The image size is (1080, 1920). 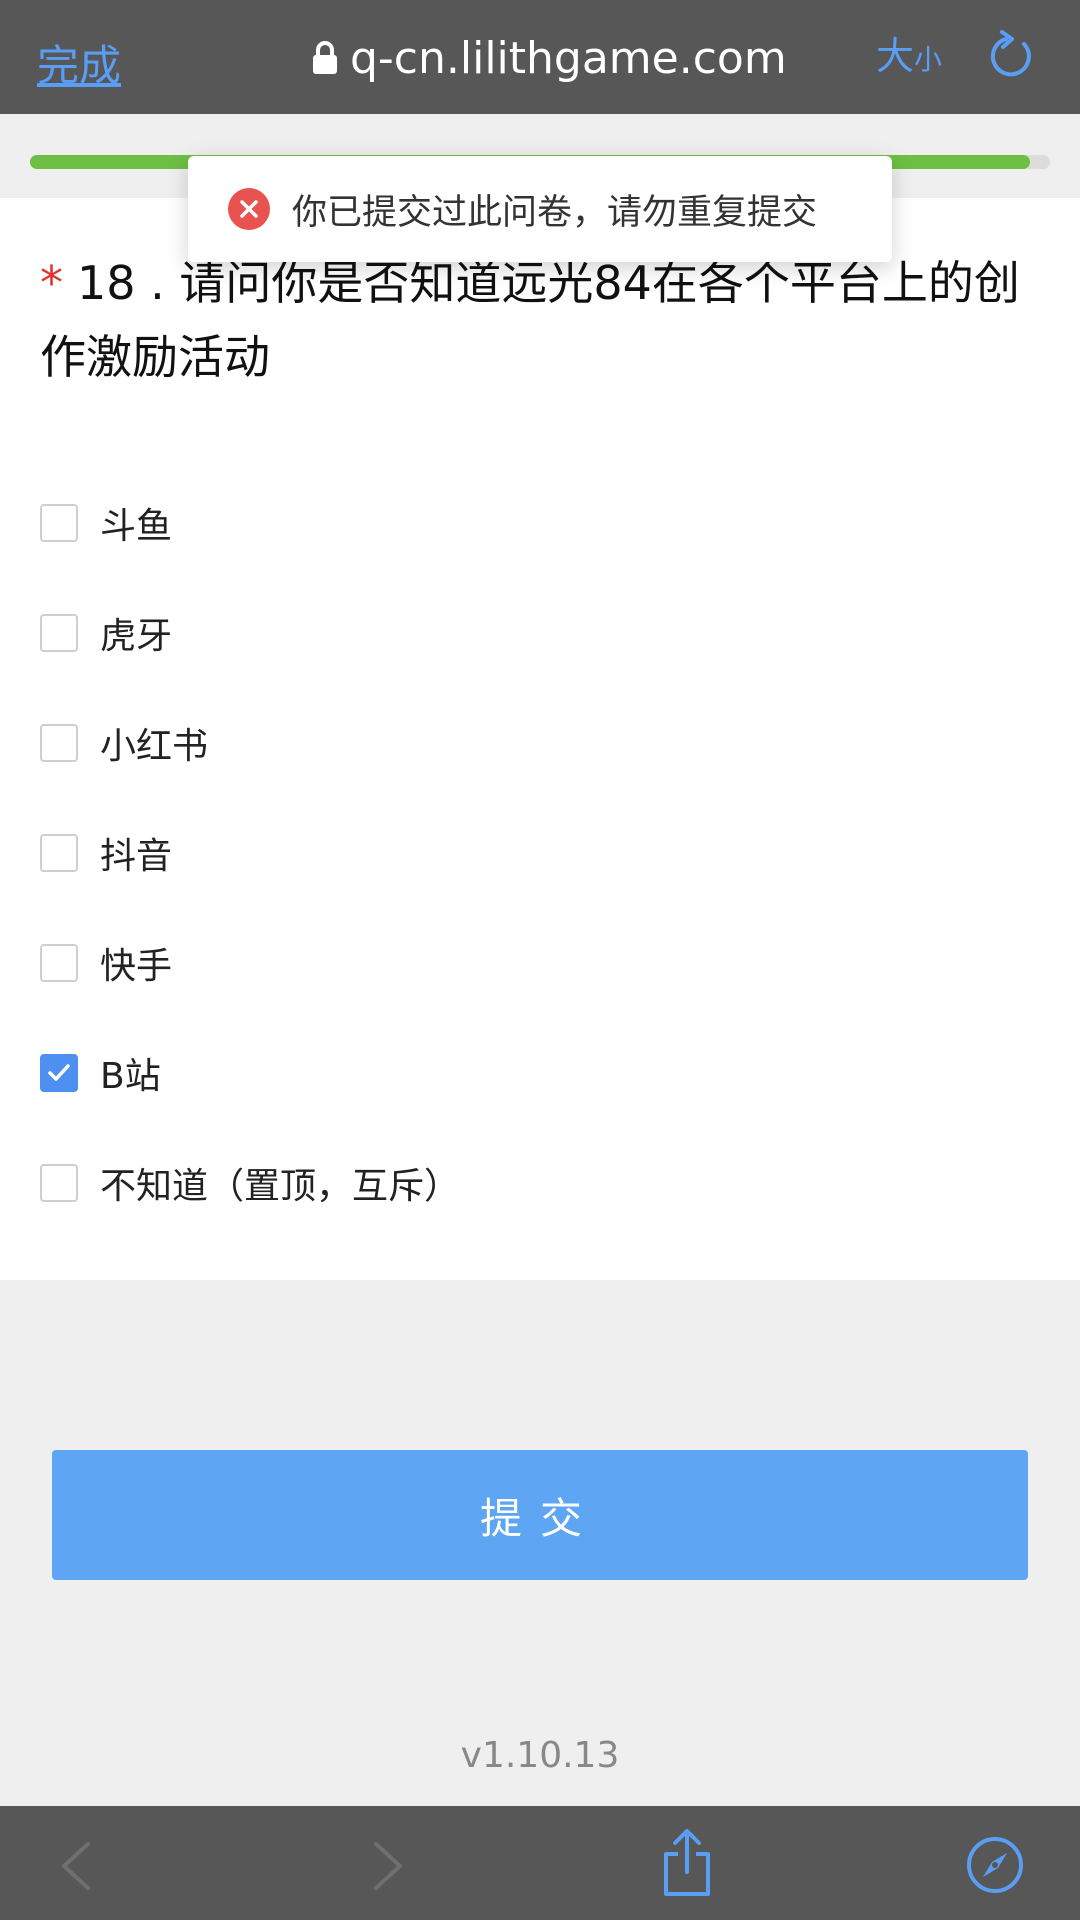 What do you see at coordinates (995, 1865) in the screenshot?
I see `compass-icon` at bounding box center [995, 1865].